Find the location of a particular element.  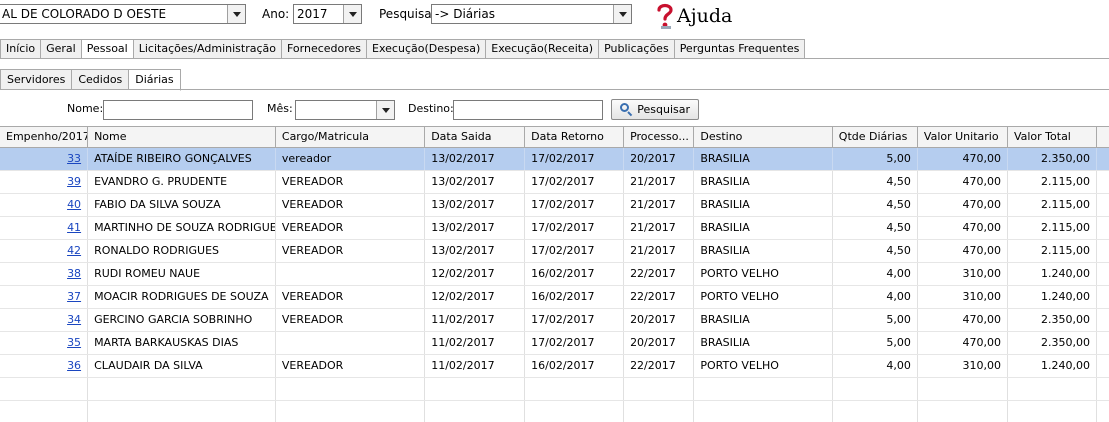

tab-perguntas-frequentes: Perguntas Frequentes is located at coordinates (740, 49).